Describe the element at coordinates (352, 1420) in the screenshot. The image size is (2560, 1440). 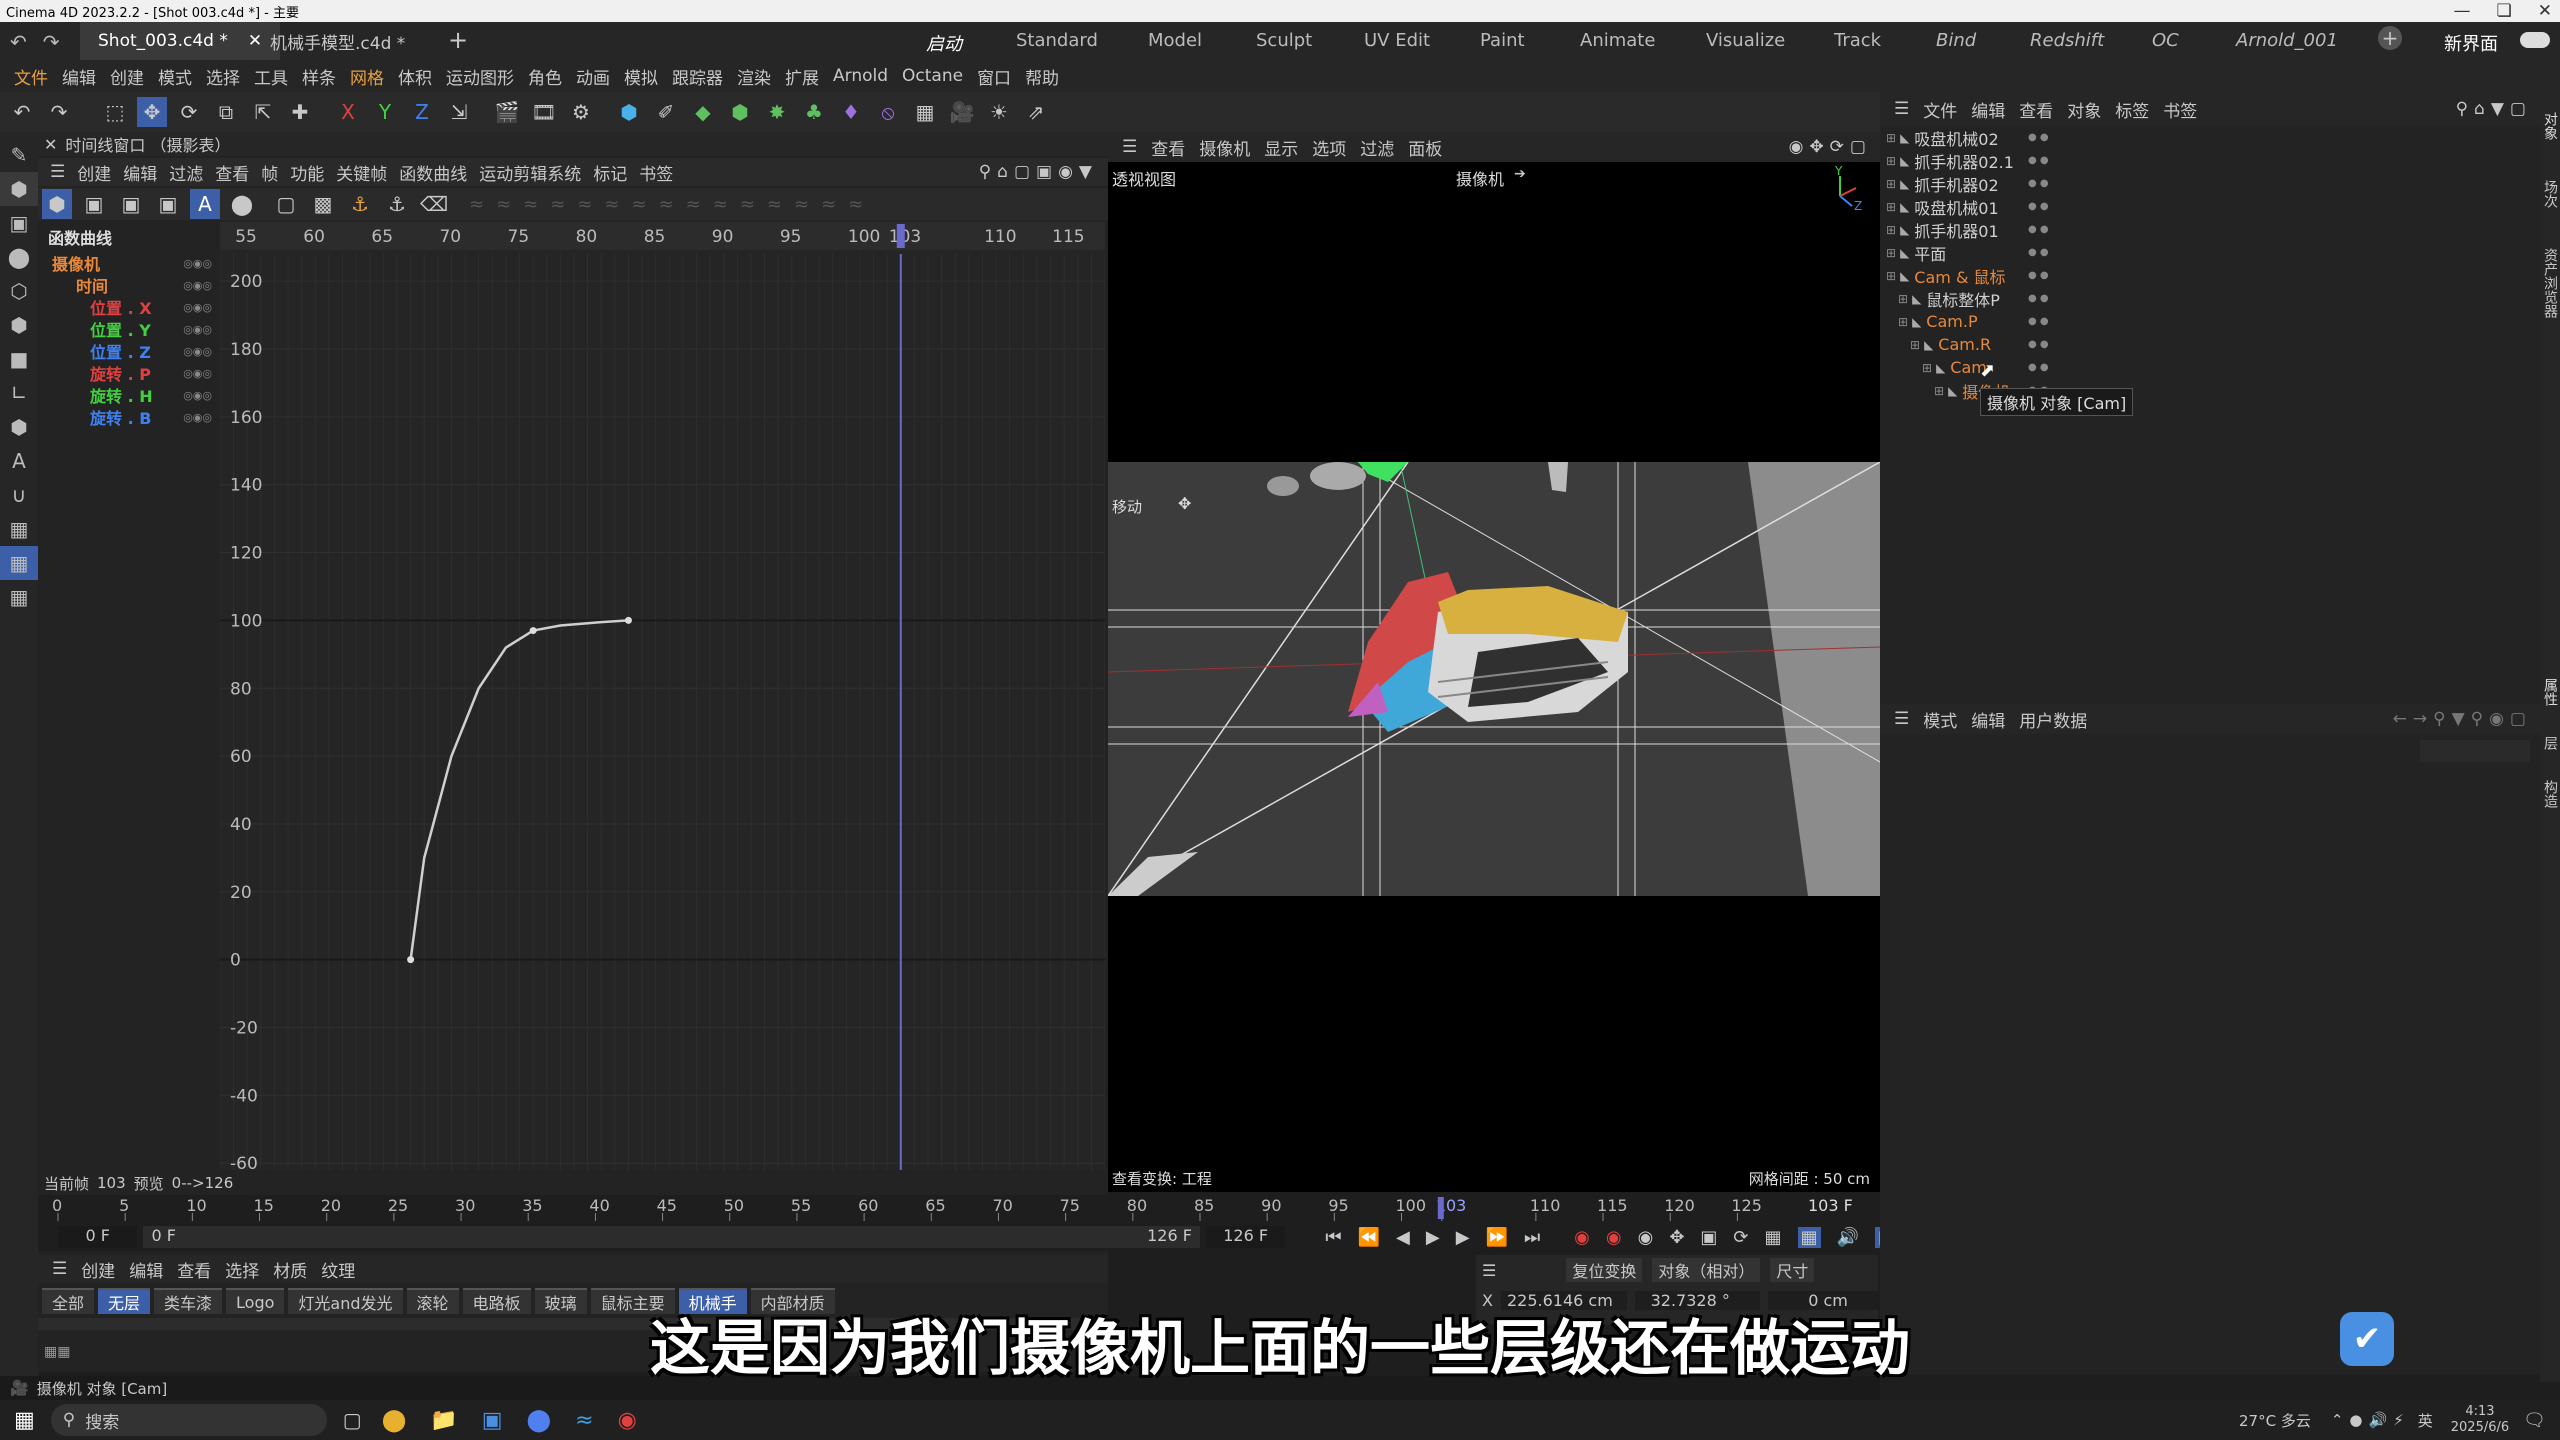
I see `task-view-icon: ▢` at that location.